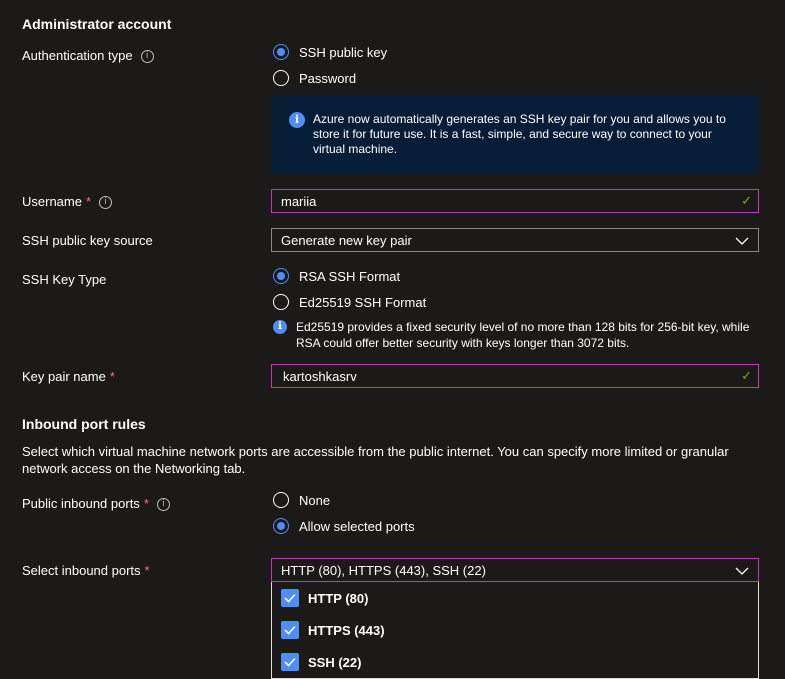 The width and height of the screenshot is (785, 679). What do you see at coordinates (81, 570) in the screenshot?
I see `select-ports-label: Select inbound ports` at bounding box center [81, 570].